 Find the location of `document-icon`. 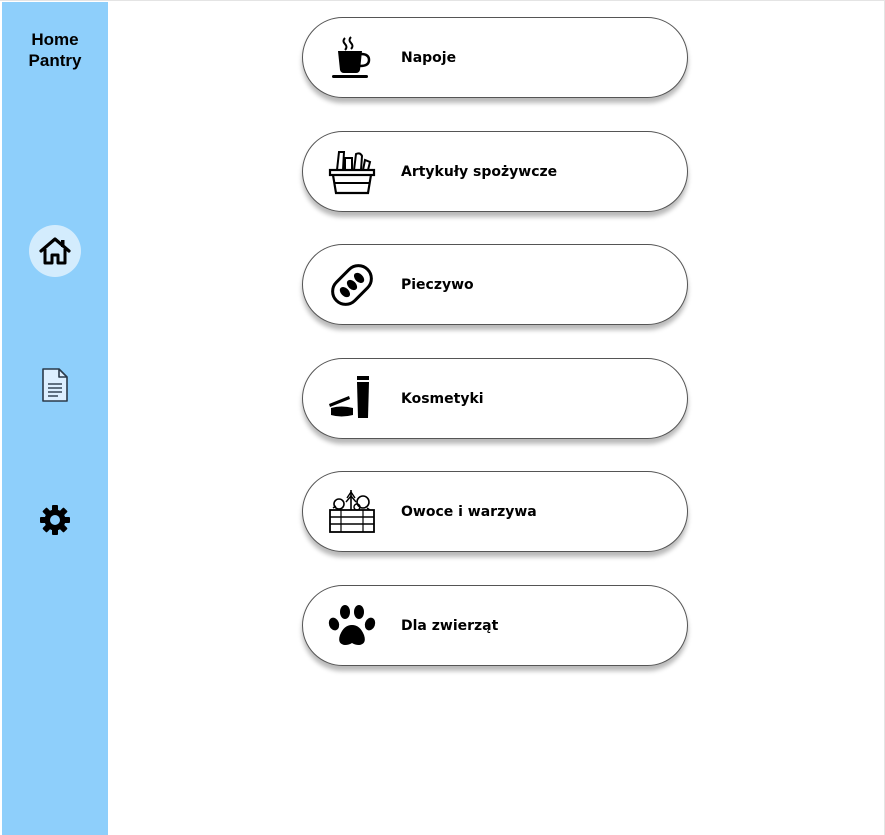

document-icon is located at coordinates (55, 385).